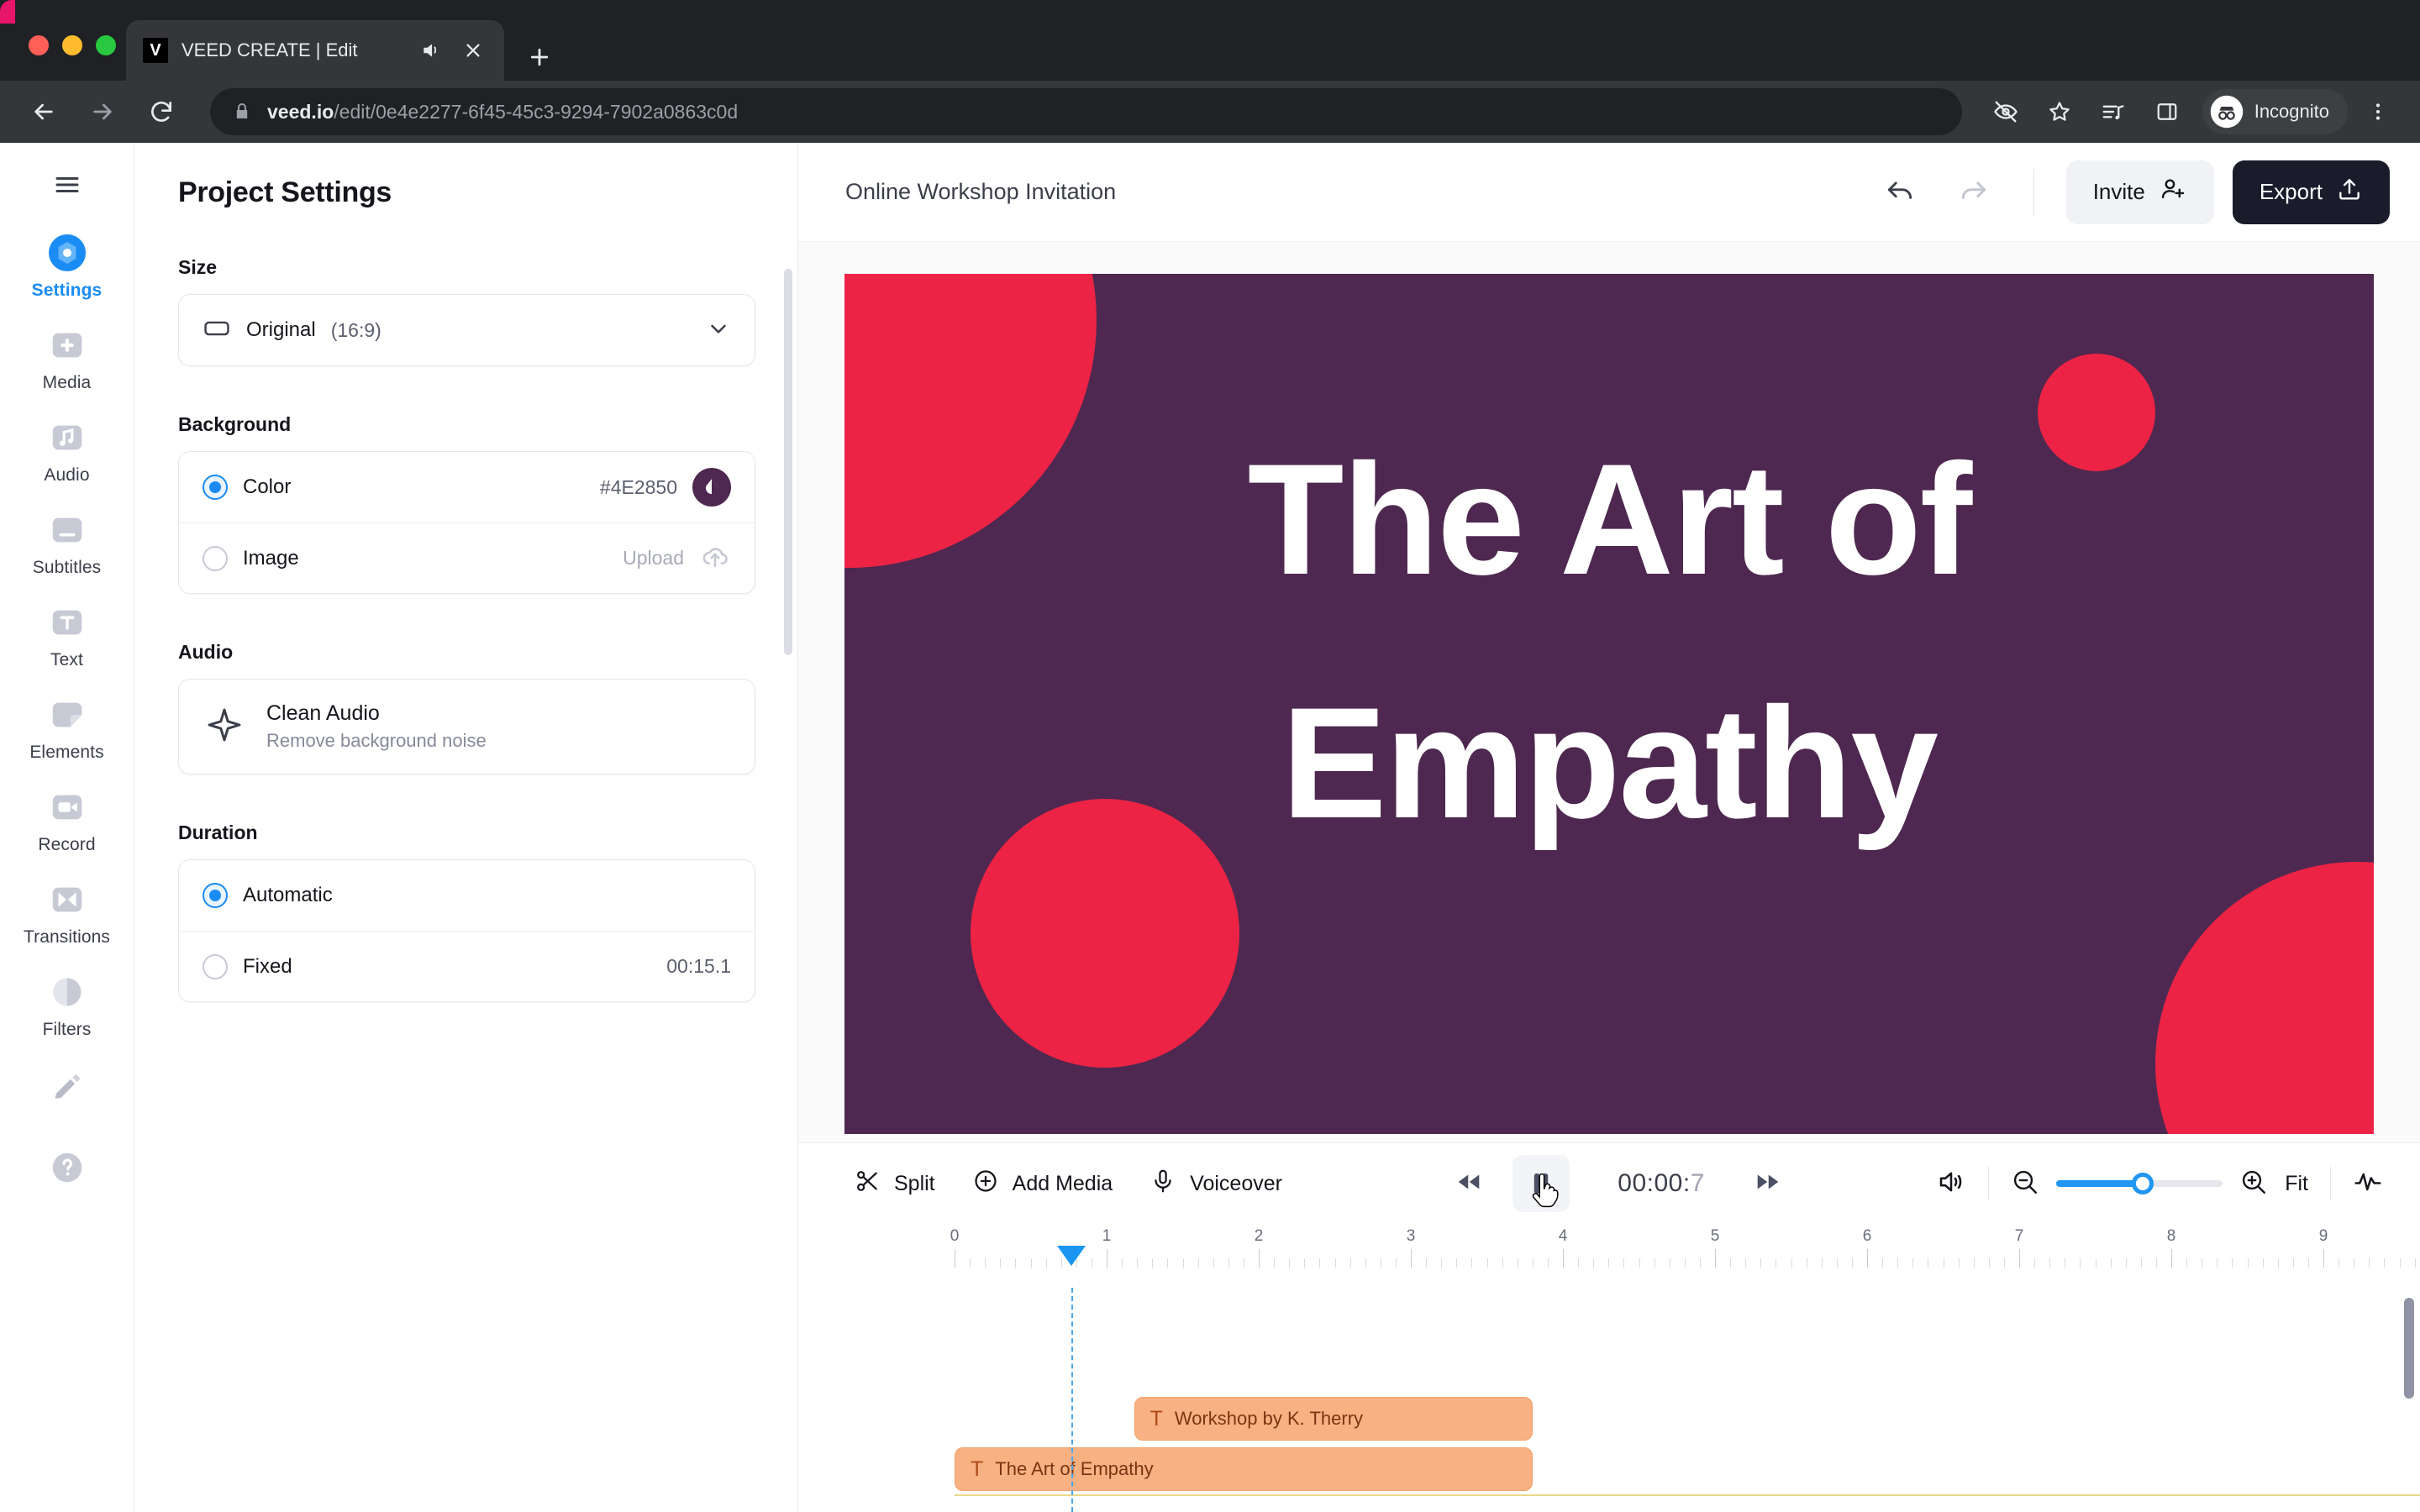  Describe the element at coordinates (216, 487) in the screenshot. I see `background-color-radio` at that location.